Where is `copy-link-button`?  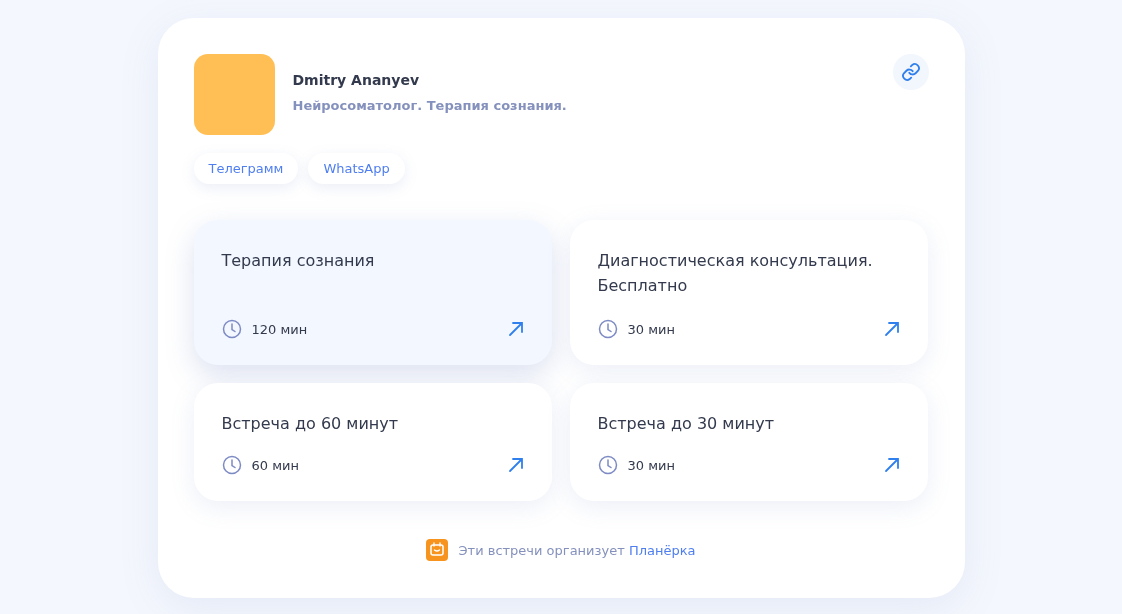 copy-link-button is located at coordinates (910, 72).